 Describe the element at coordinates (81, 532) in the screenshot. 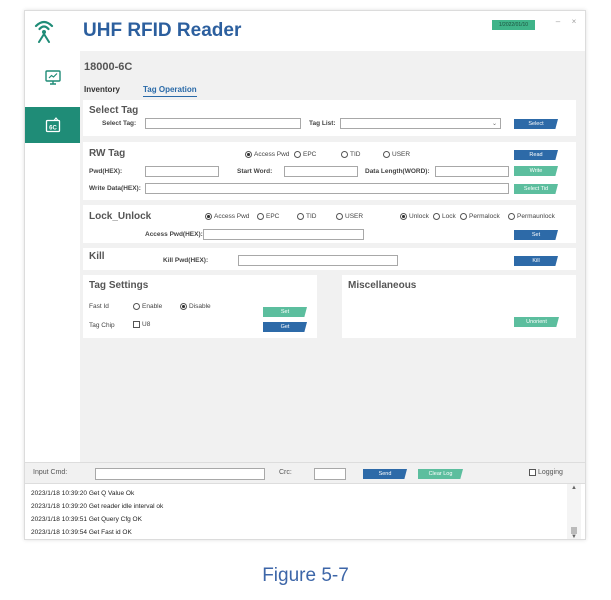

I see `log-line: 2023/1/18 10:39:54 Get Fast id OK` at that location.